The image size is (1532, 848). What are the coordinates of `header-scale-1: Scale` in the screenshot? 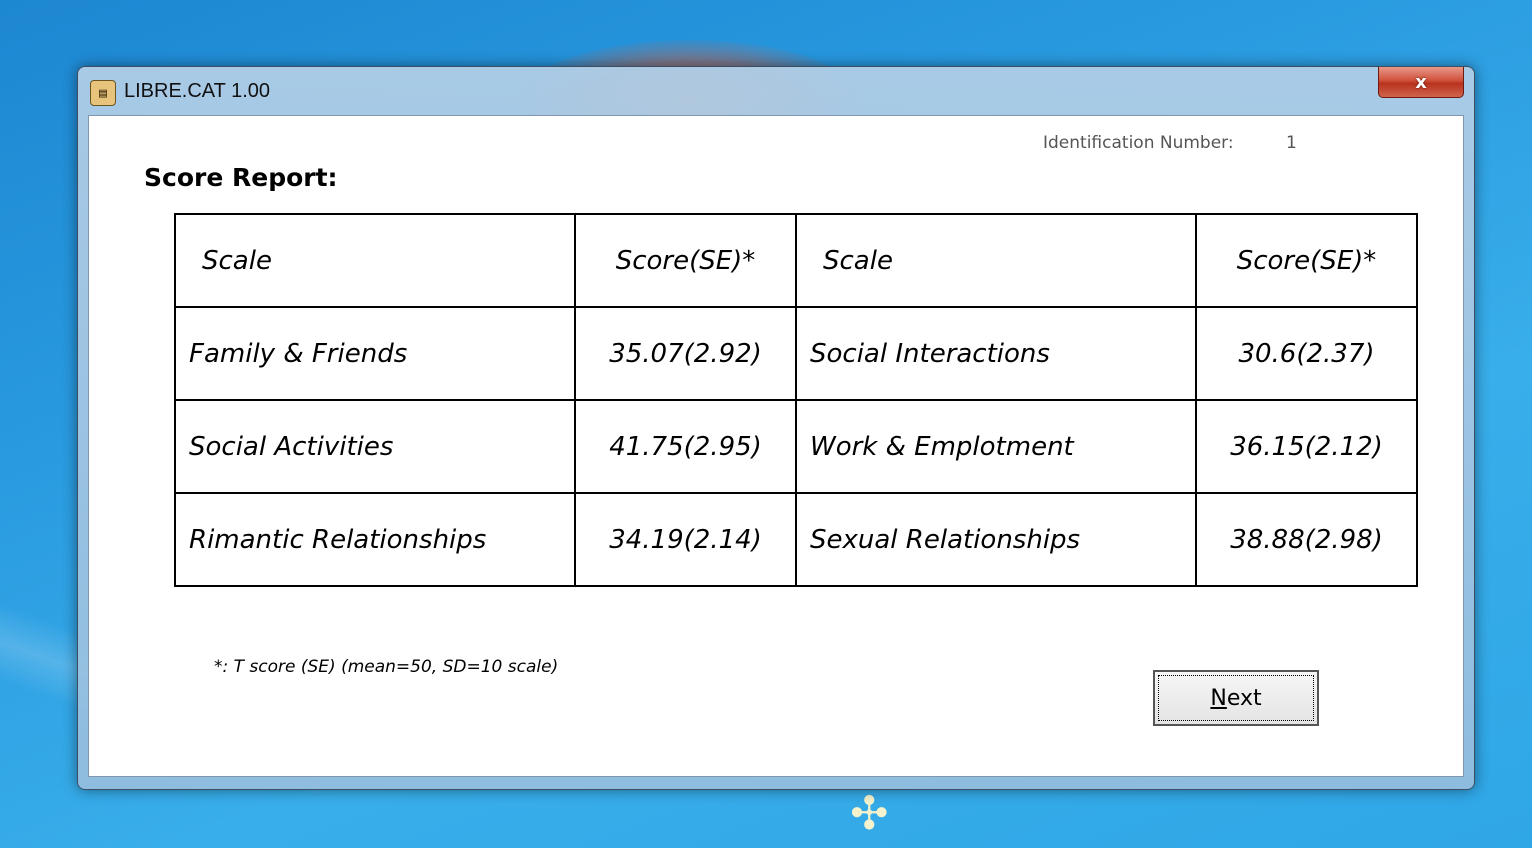 It's located at (375, 260).